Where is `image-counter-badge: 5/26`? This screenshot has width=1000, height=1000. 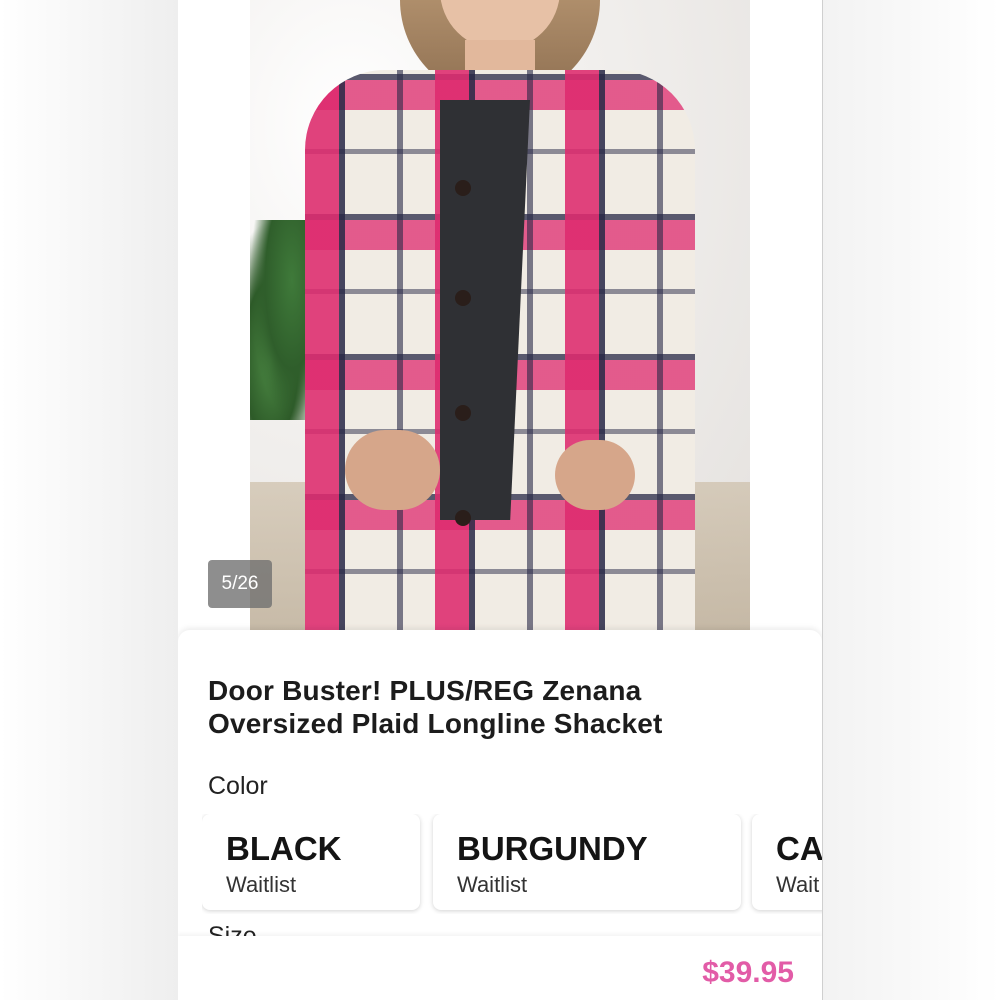
image-counter-badge: 5/26 is located at coordinates (240, 584).